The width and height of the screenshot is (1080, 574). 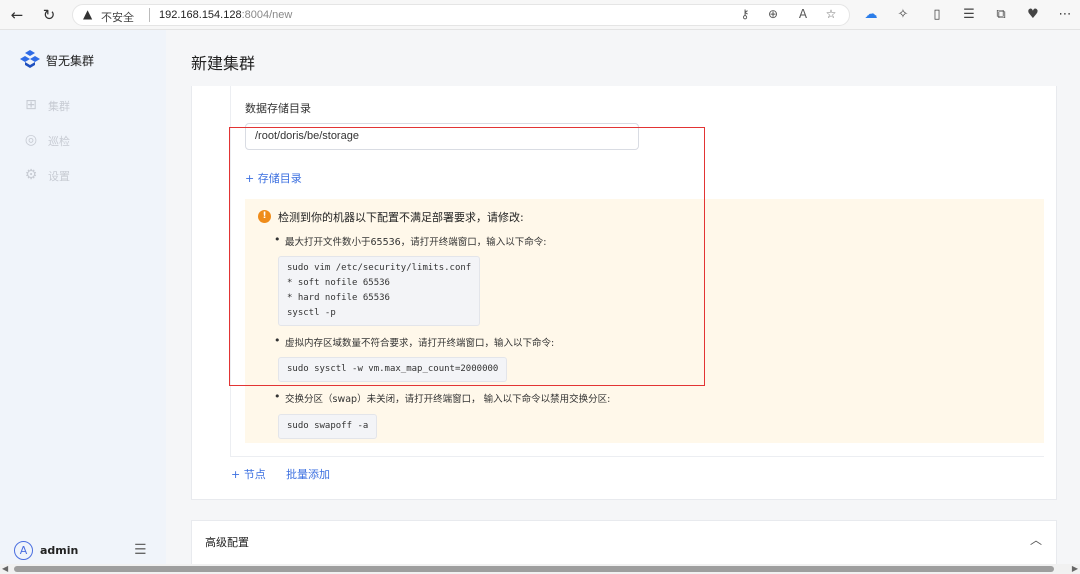 What do you see at coordinates (969, 15) in the screenshot?
I see `favorites-list-icon: ☰` at bounding box center [969, 15].